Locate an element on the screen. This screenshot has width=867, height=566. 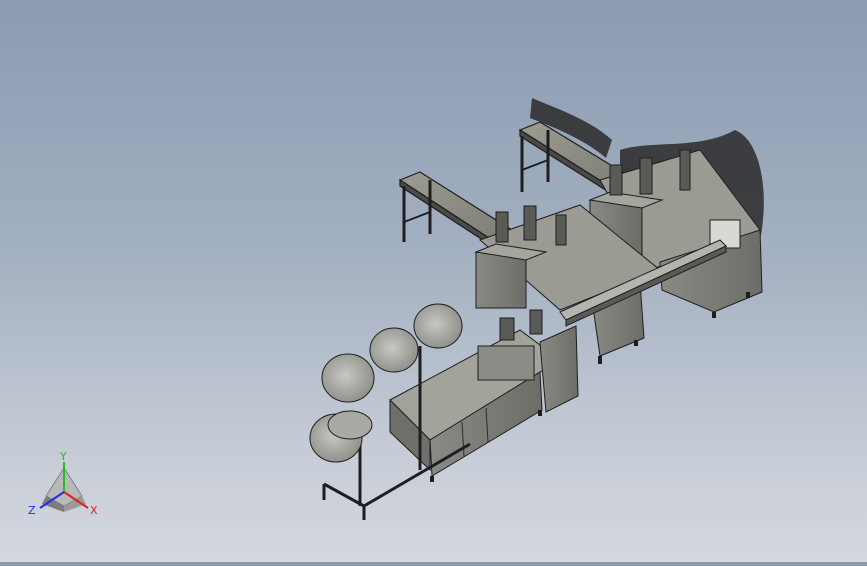
coordinate-triad: Y X Z is located at coordinates (63, 483).